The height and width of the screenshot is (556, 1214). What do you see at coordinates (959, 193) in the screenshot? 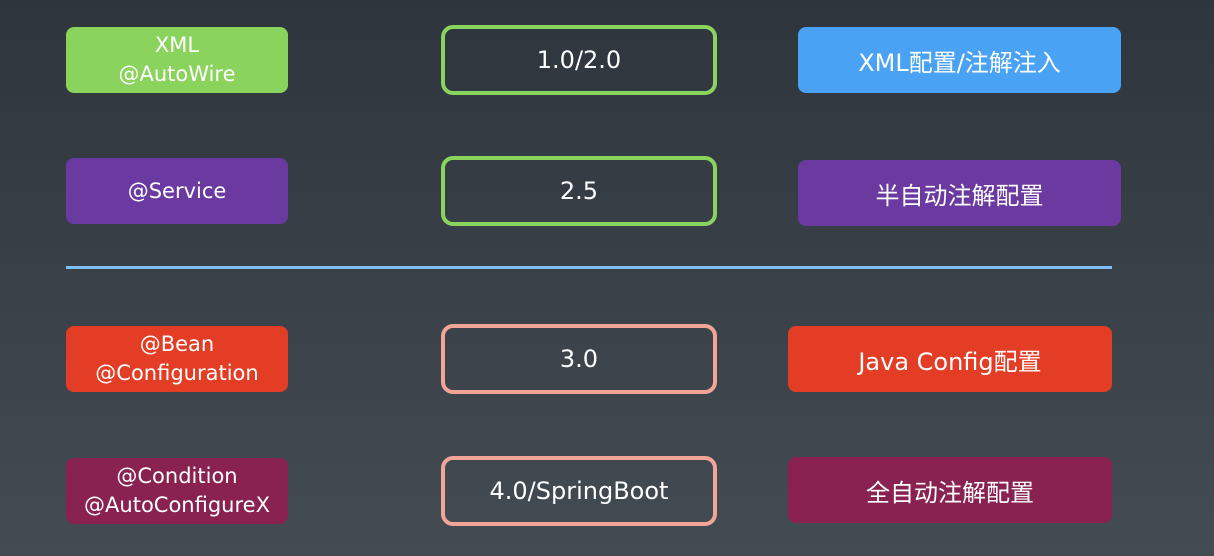
I see `description-box-semi-auto: 半自动注解配置` at bounding box center [959, 193].